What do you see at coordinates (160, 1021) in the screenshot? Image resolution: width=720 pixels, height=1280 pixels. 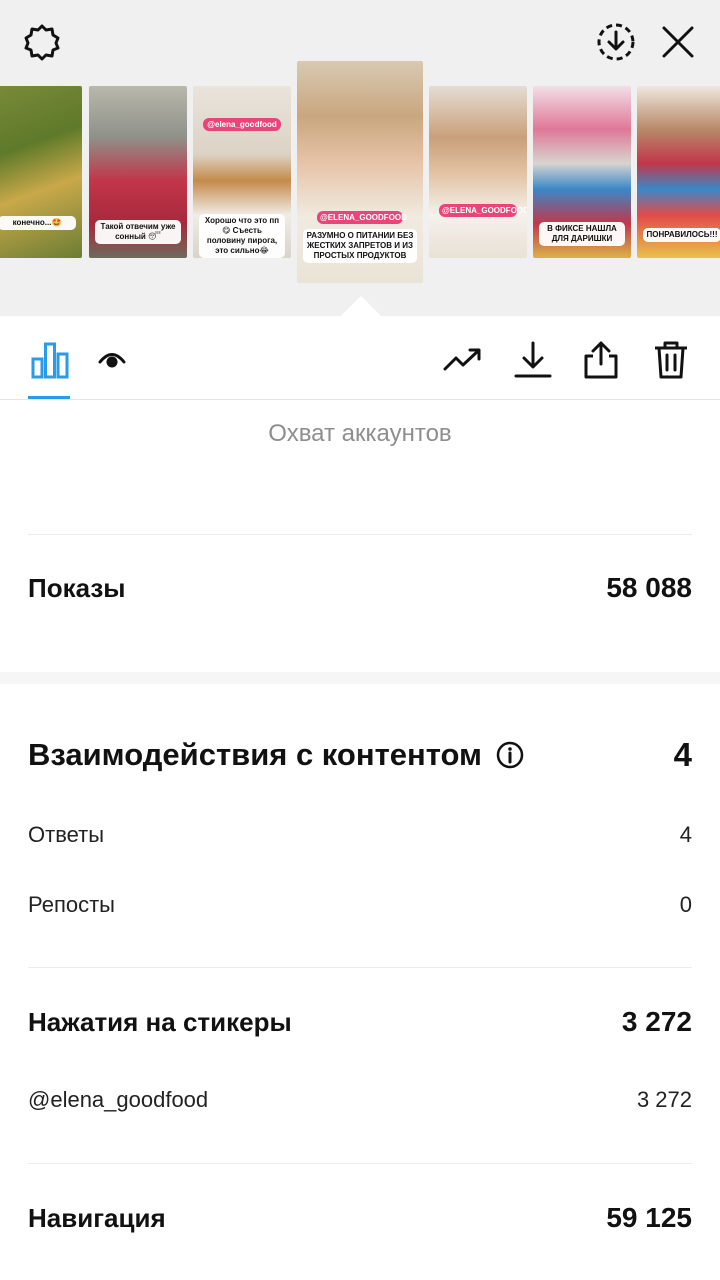 I see `sticker-taps-label: Нажатия на стикеры` at bounding box center [160, 1021].